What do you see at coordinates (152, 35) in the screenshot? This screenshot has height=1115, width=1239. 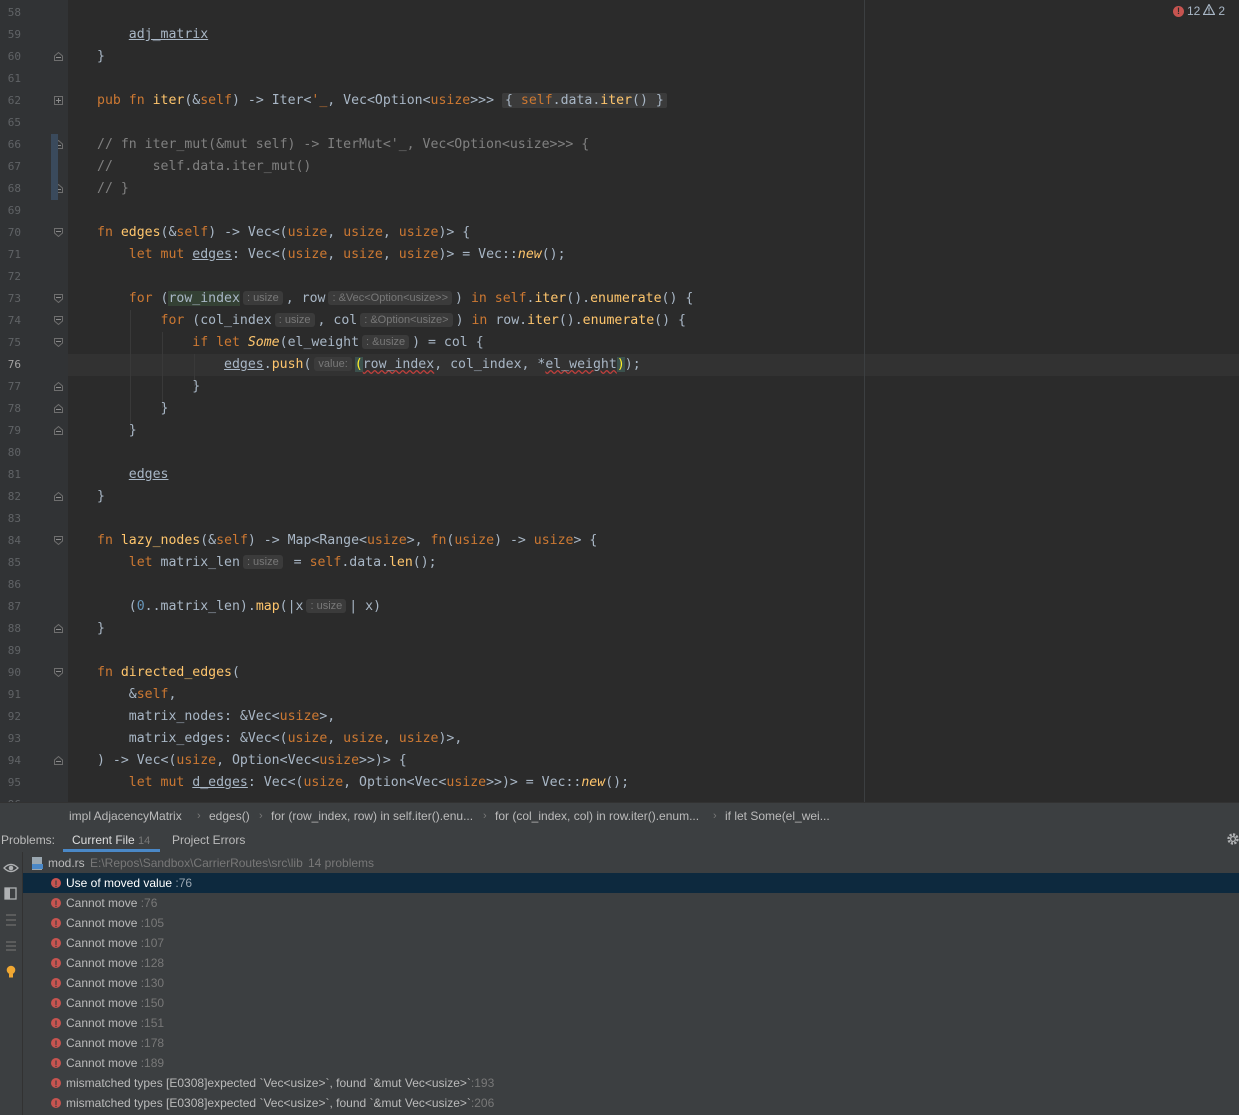 I see `code-line: adj_matrix` at bounding box center [152, 35].